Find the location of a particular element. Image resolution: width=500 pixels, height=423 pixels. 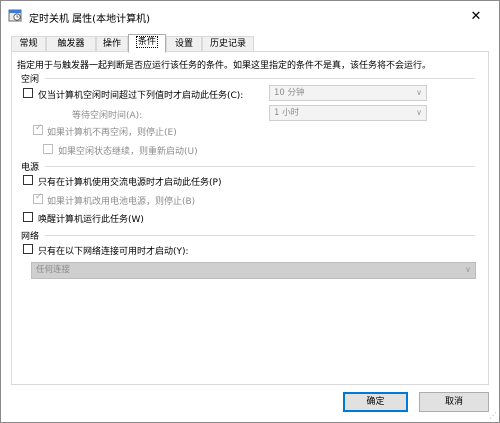

cancel-button: 取消 is located at coordinates (454, 402).